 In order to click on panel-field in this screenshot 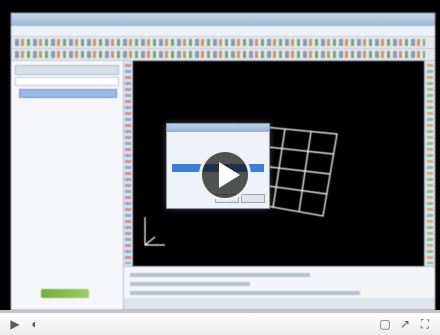, I will do `click(67, 81)`.